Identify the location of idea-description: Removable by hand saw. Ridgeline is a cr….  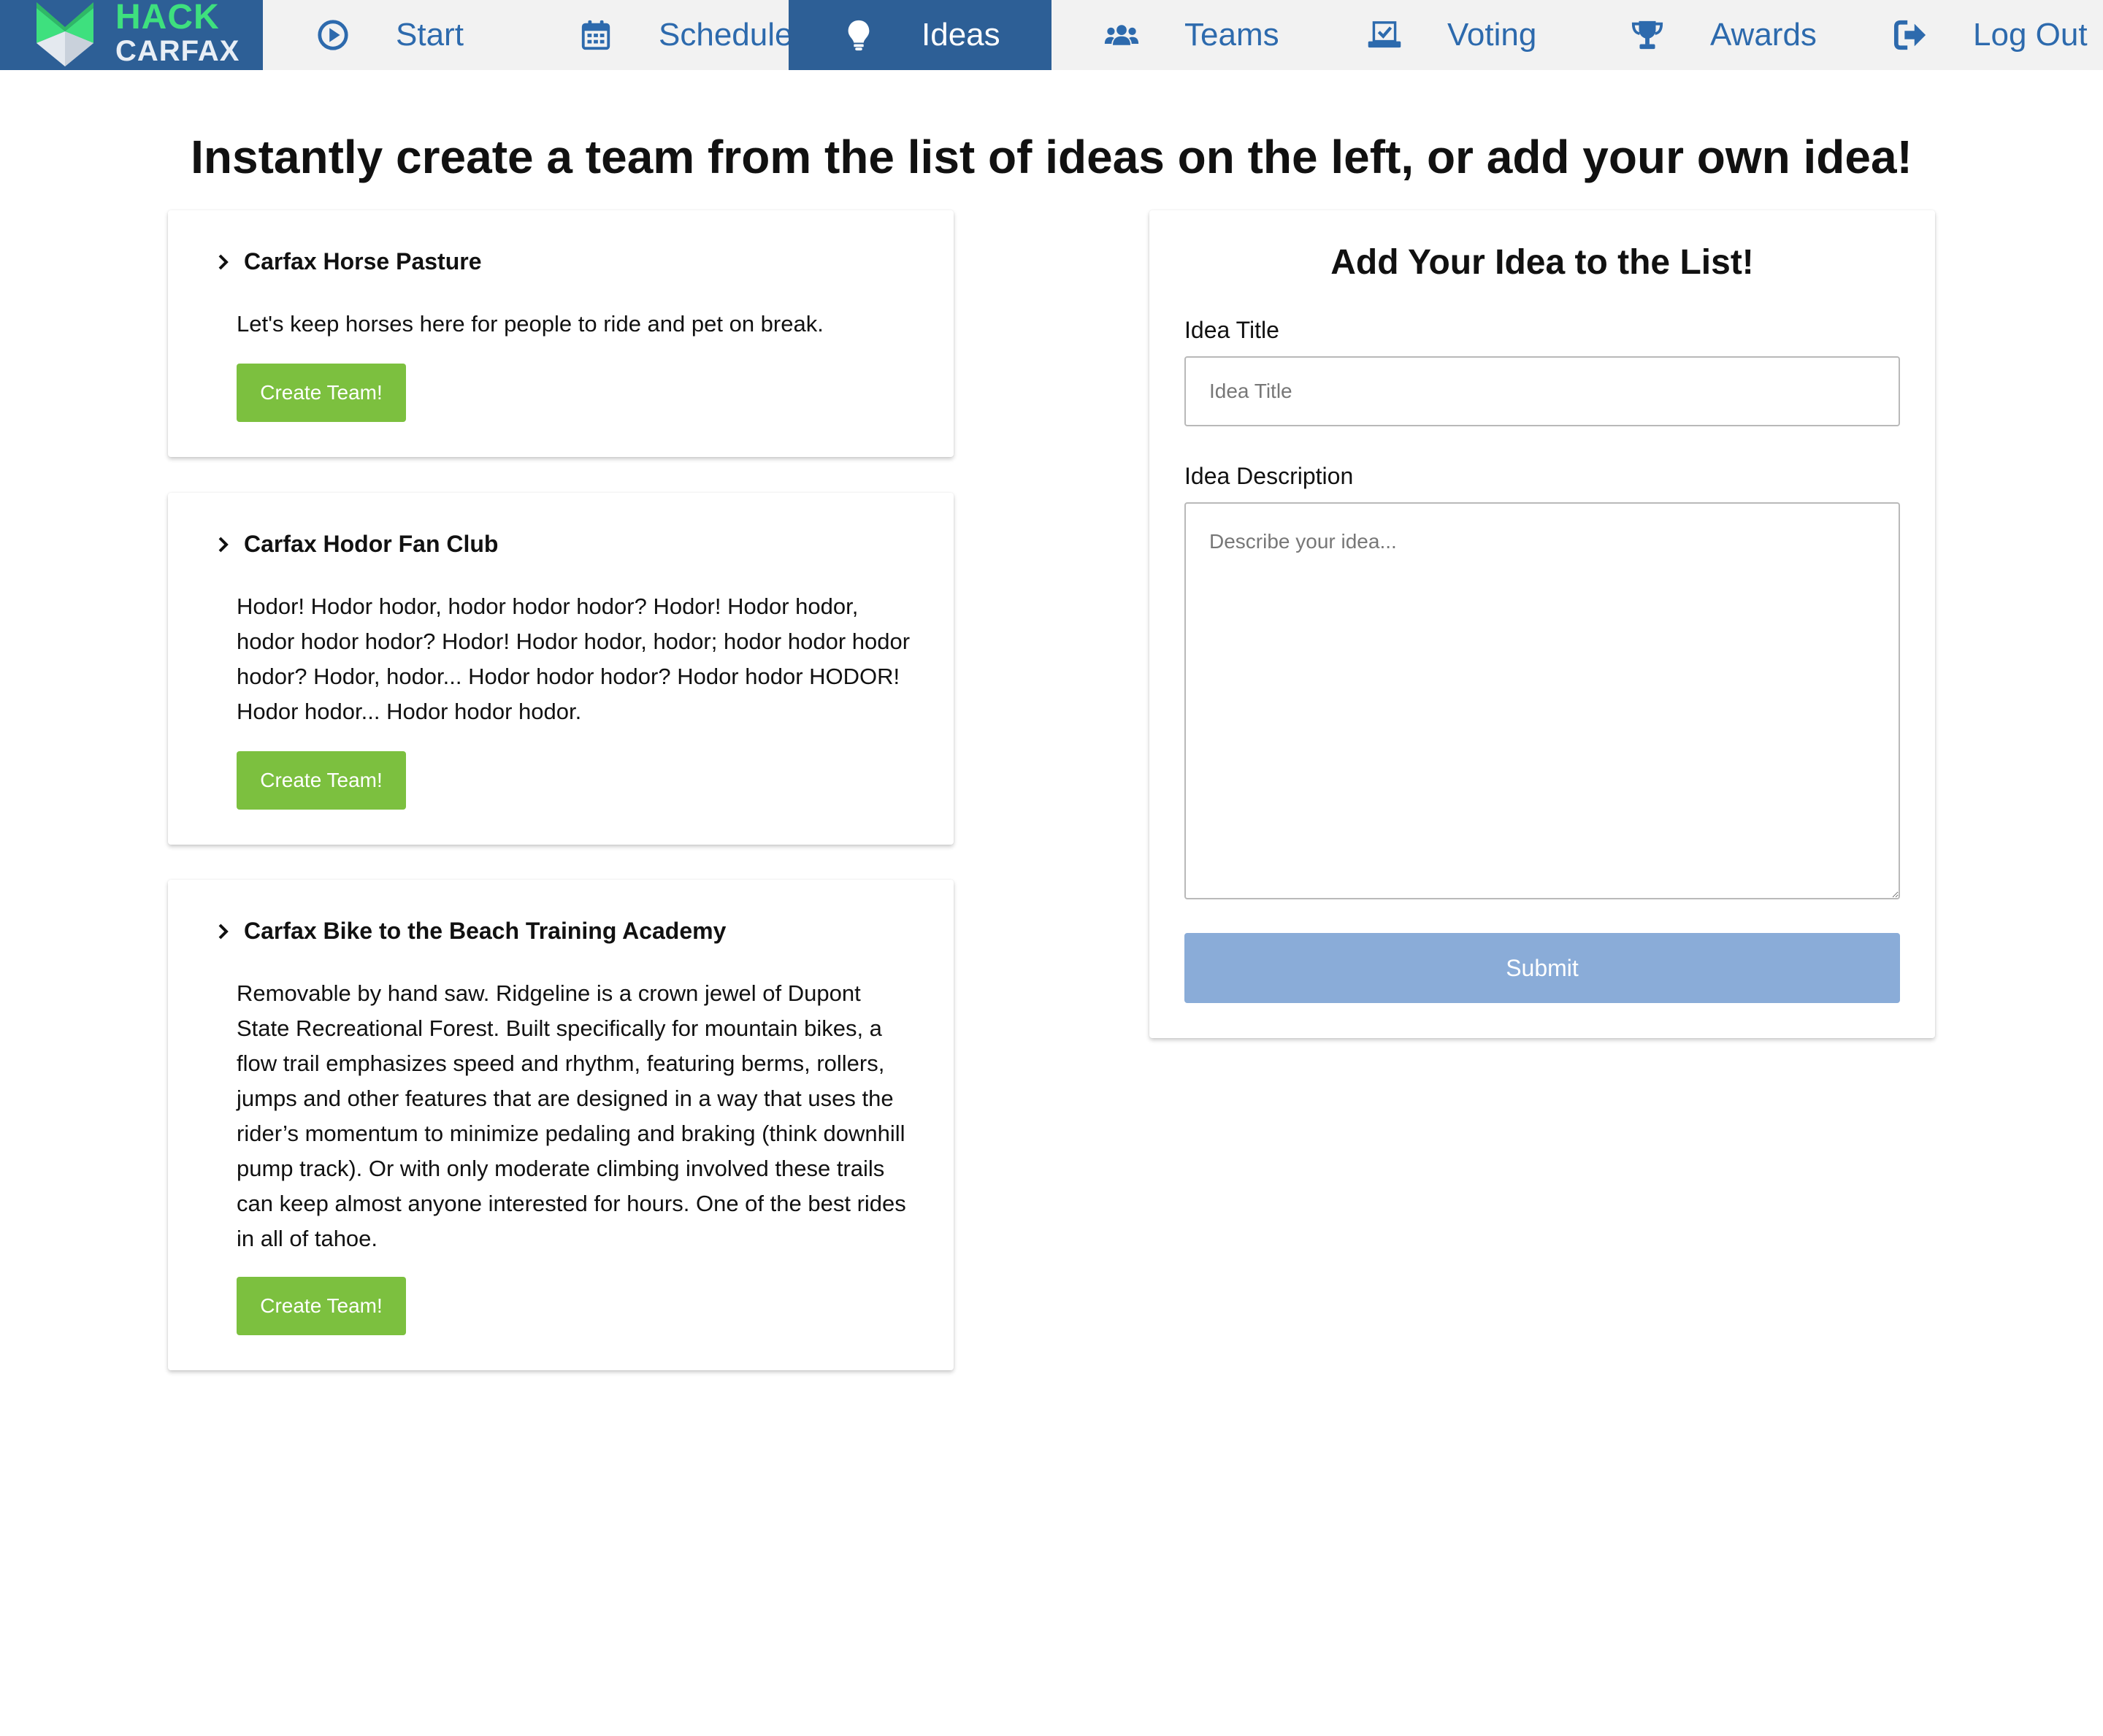
(571, 1115).